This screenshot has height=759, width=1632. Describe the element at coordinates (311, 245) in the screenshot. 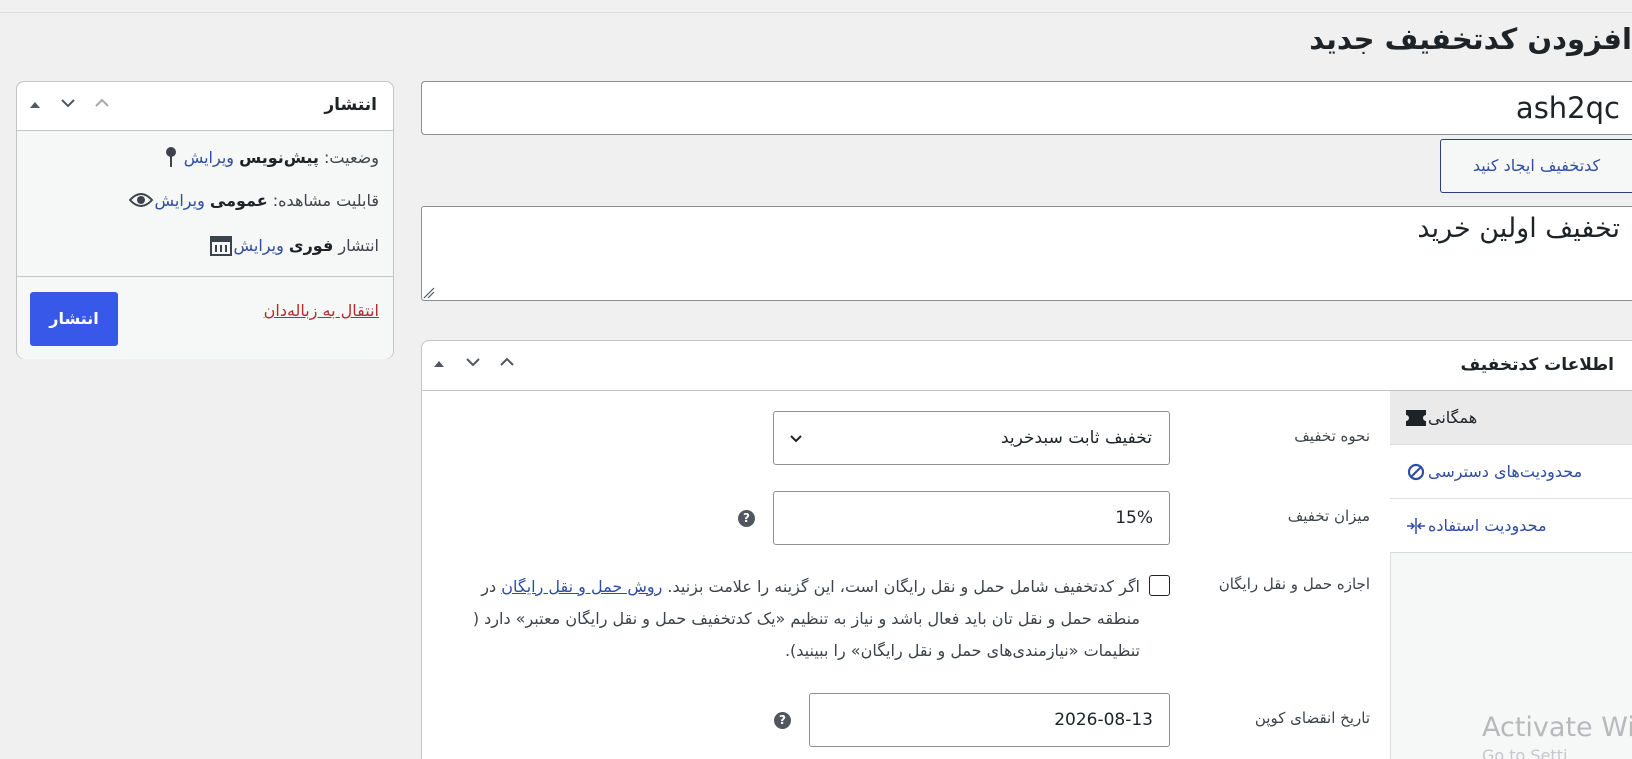

I see `schedule-value: فوری` at that location.